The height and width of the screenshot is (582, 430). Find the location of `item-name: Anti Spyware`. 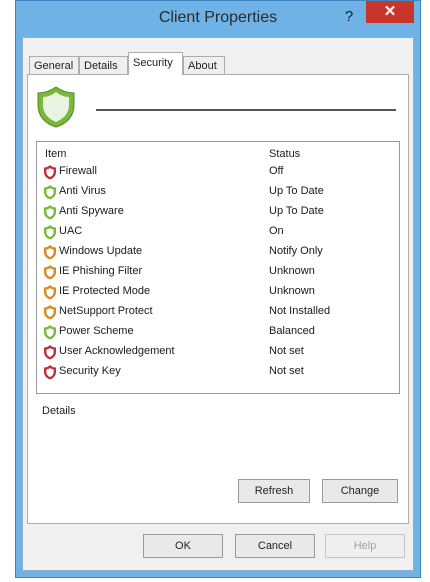

item-name: Anti Spyware is located at coordinates (91, 211).